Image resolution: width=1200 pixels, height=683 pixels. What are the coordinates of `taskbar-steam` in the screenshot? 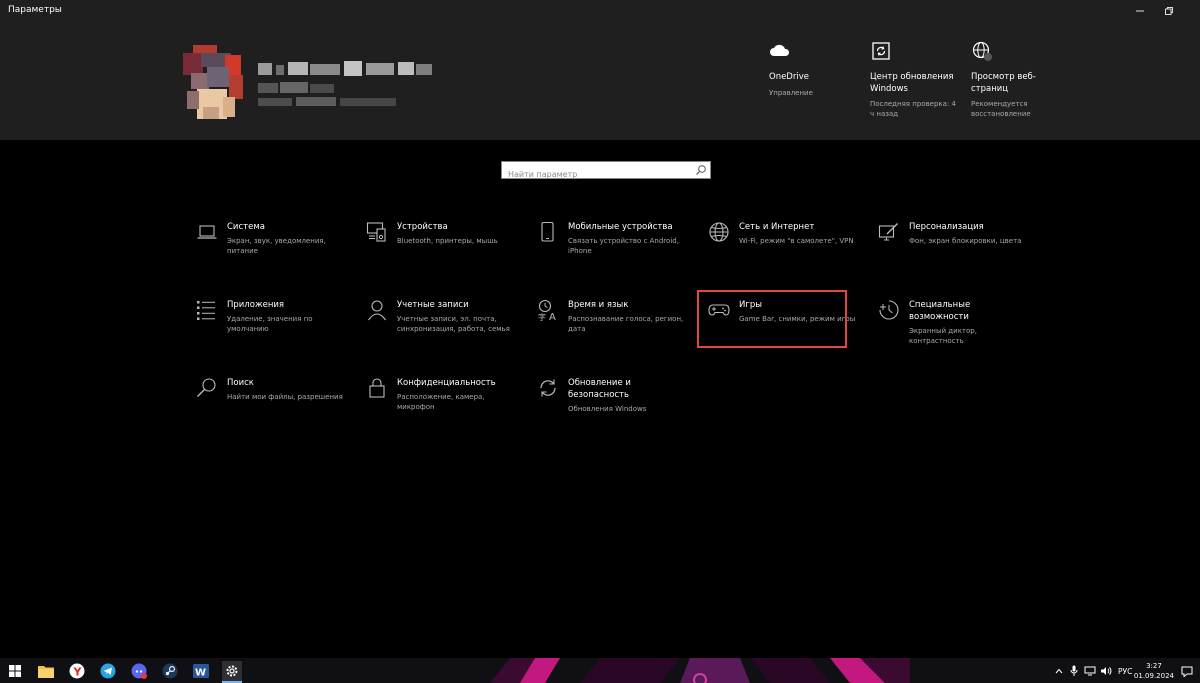 It's located at (170, 671).